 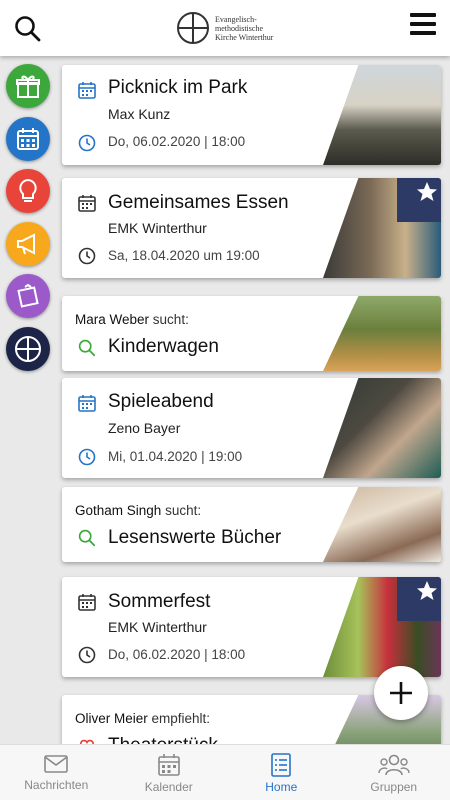 I want to click on category-sidebar, so click(x=29, y=221).